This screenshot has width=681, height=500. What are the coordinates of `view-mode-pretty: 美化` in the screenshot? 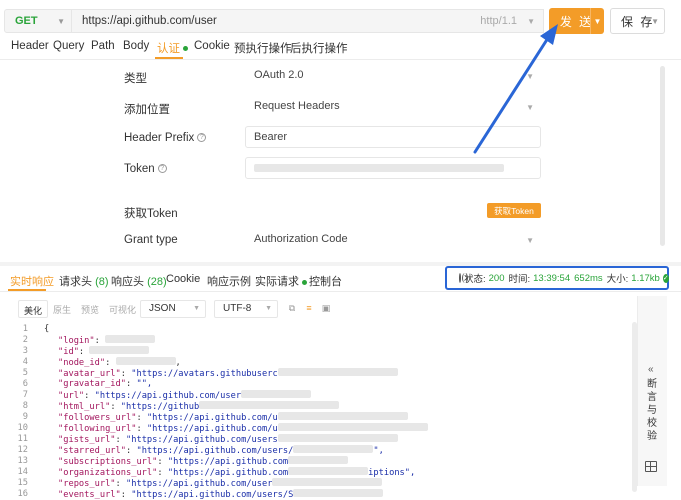 It's located at (33, 309).